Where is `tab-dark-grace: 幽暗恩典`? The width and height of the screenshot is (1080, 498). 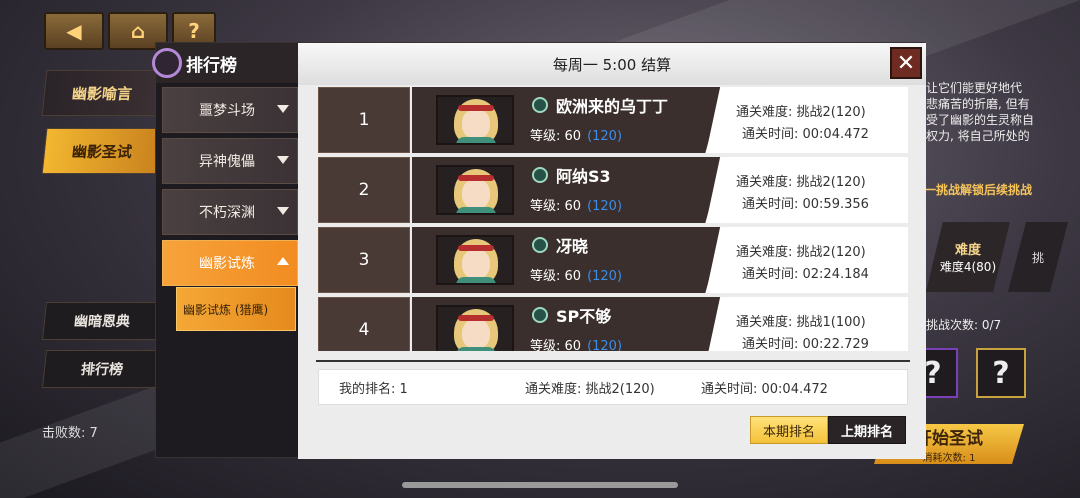 tab-dark-grace: 幽暗恩典 is located at coordinates (102, 321).